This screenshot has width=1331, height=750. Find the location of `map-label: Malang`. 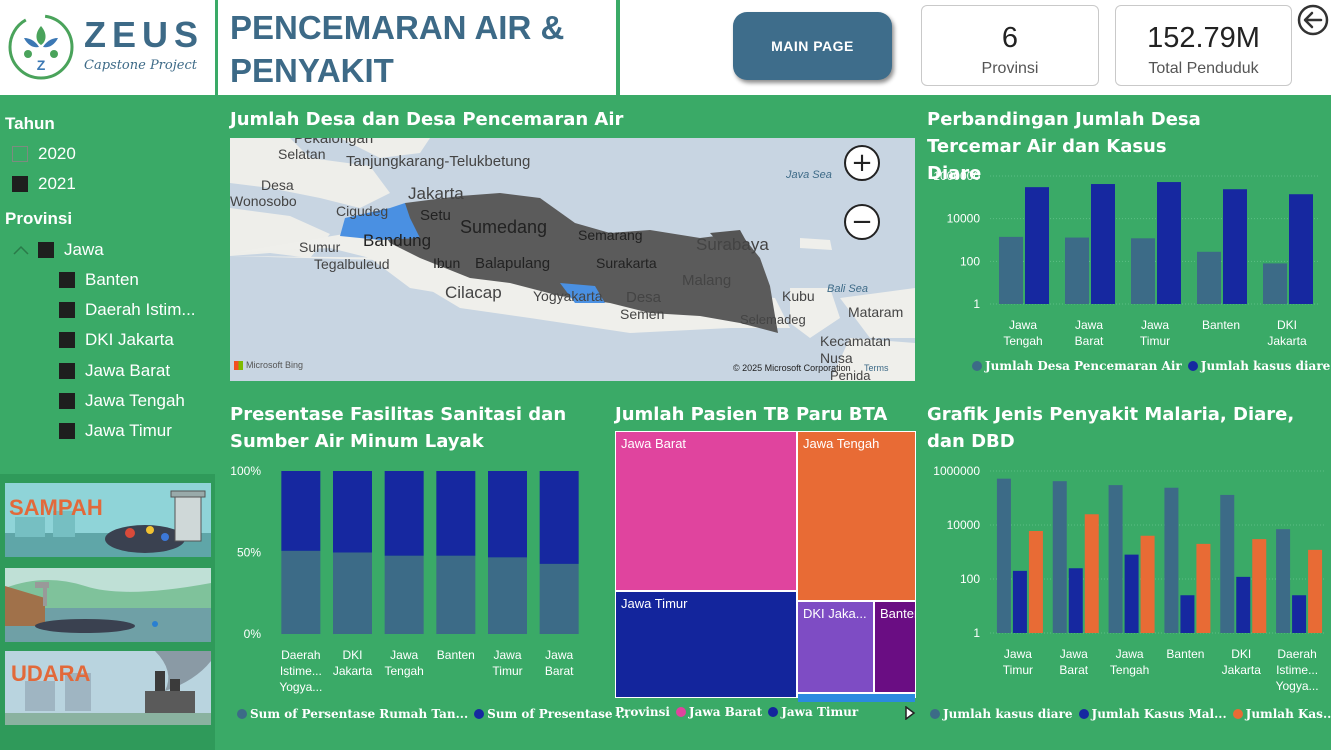

map-label: Malang is located at coordinates (707, 280).